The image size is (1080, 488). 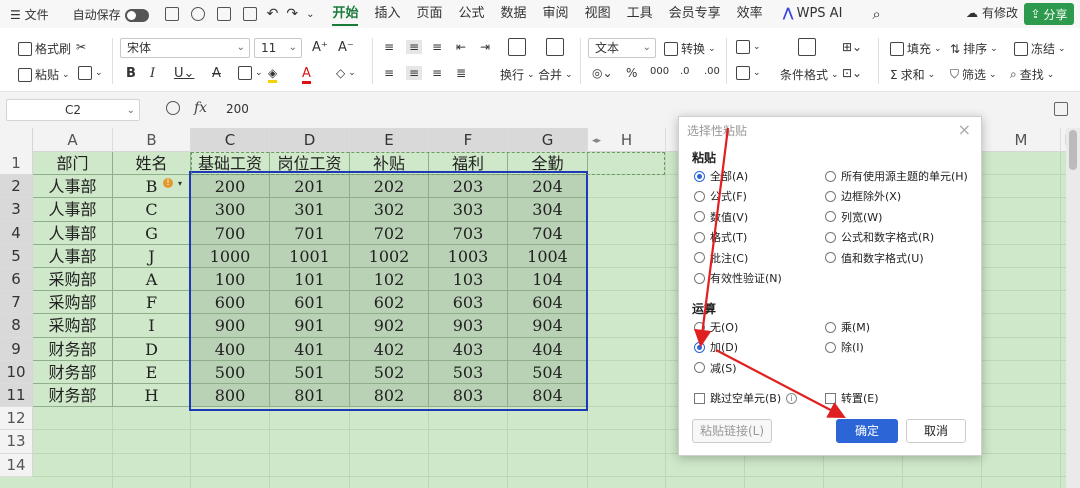 I want to click on table-cell: 701, so click(x=310, y=233).